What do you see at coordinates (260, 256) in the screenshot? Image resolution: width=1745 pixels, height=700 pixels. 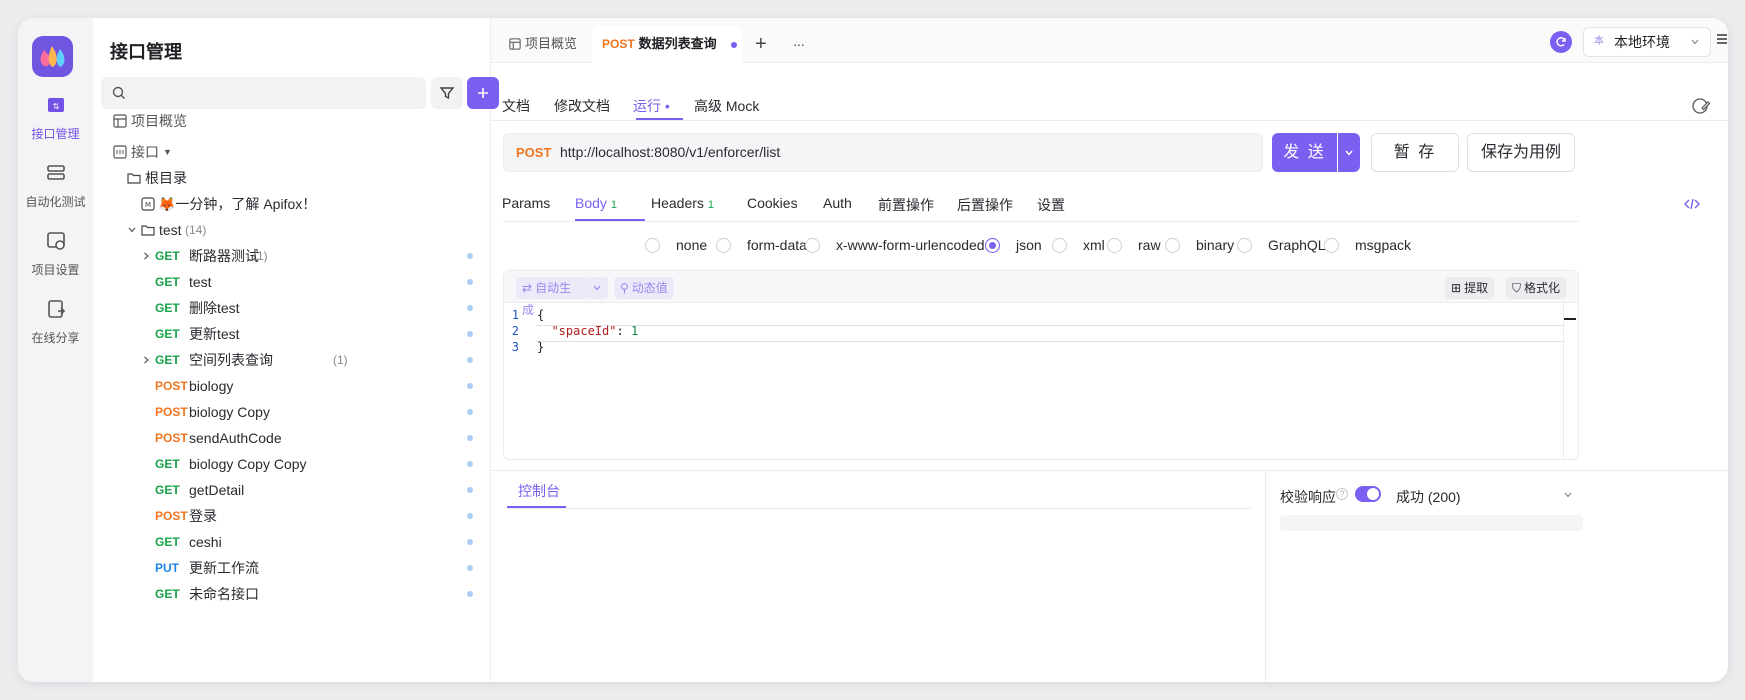 I see `api-count: (1)` at bounding box center [260, 256].